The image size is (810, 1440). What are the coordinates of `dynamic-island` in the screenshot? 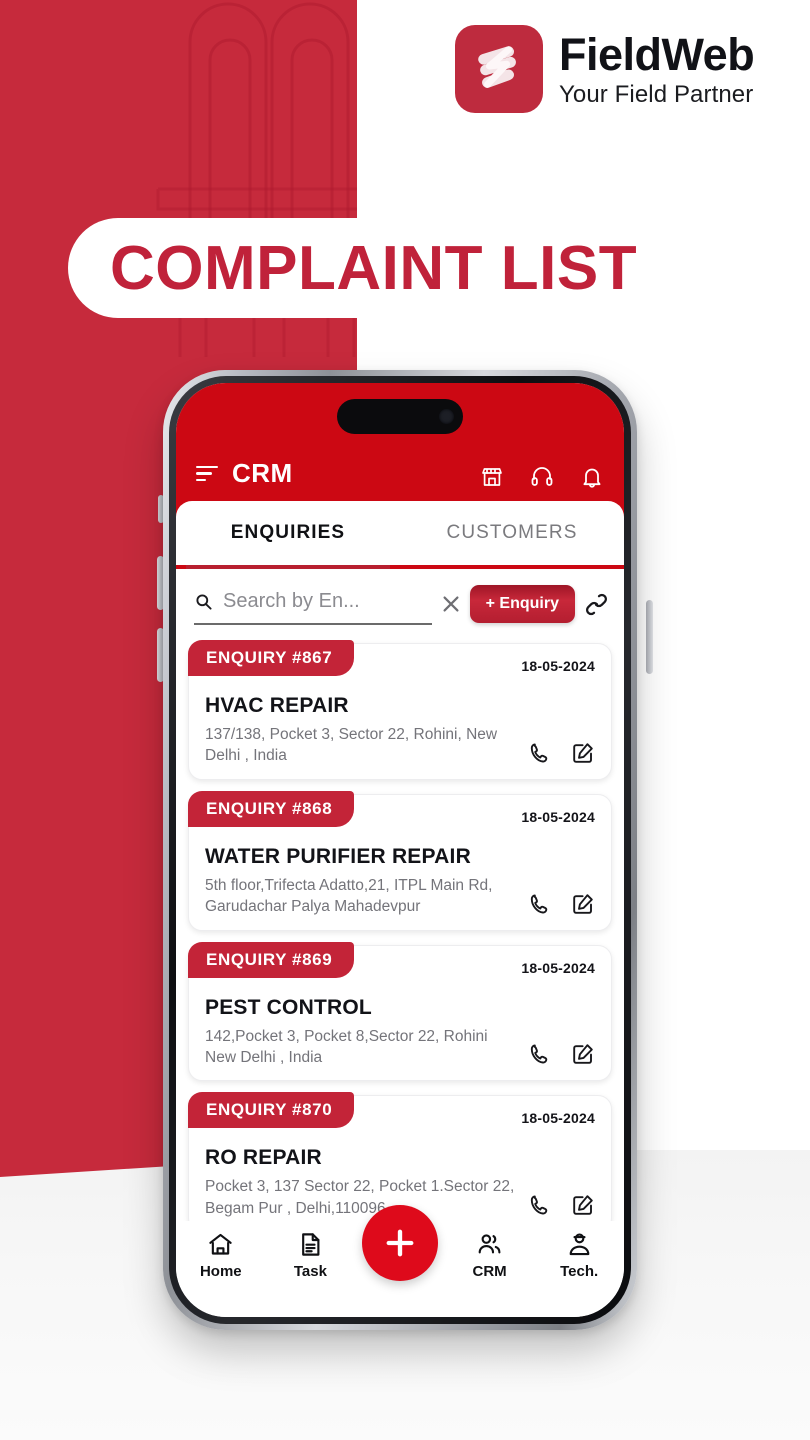 It's located at (400, 416).